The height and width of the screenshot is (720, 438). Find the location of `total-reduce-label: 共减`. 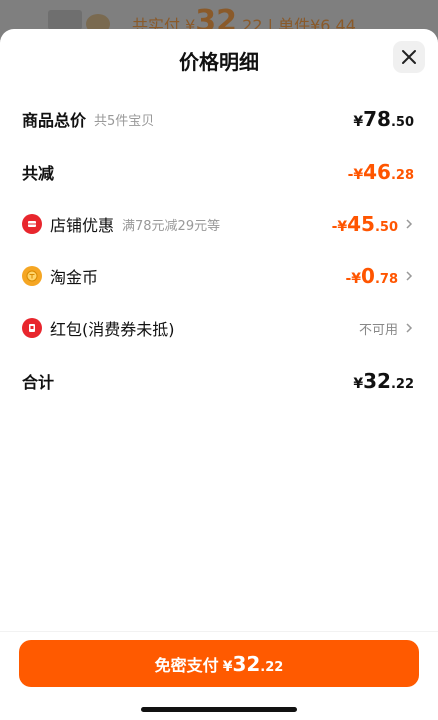

total-reduce-label: 共减 is located at coordinates (38, 173).